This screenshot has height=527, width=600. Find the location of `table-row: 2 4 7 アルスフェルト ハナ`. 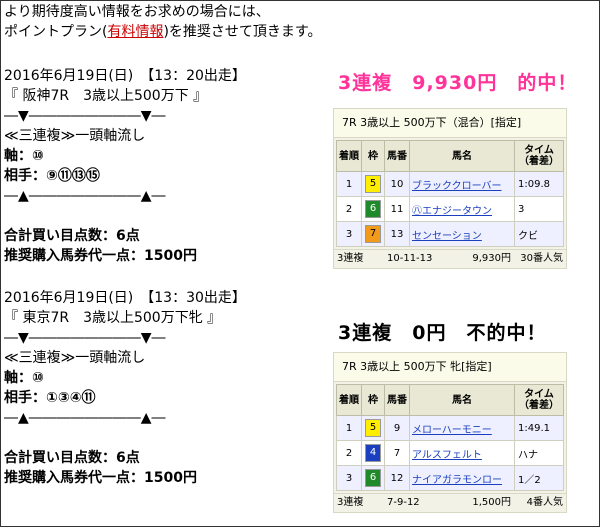

table-row: 2 4 7 アルスフェルト ハナ is located at coordinates (450, 453).